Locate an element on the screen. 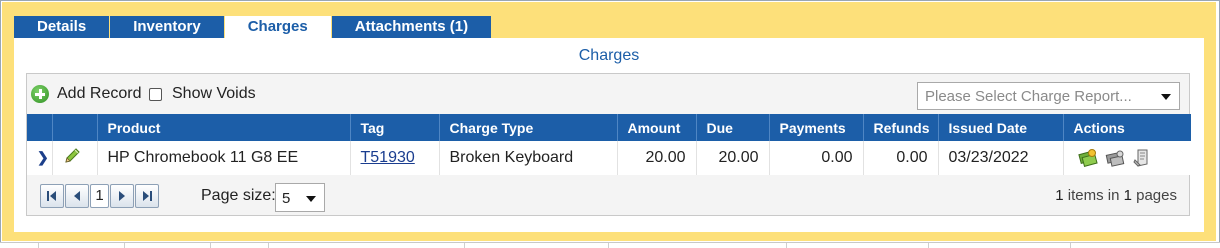 This screenshot has height=248, width=1220. page-size-label: Page size: is located at coordinates (238, 195).